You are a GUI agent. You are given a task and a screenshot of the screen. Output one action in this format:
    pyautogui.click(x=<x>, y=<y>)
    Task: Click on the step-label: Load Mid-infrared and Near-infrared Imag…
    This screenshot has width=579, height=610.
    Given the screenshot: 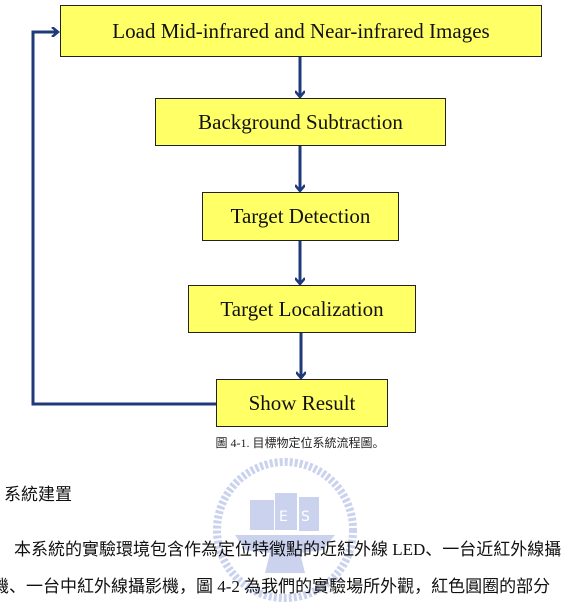 What is the action you would take?
    pyautogui.click(x=301, y=30)
    